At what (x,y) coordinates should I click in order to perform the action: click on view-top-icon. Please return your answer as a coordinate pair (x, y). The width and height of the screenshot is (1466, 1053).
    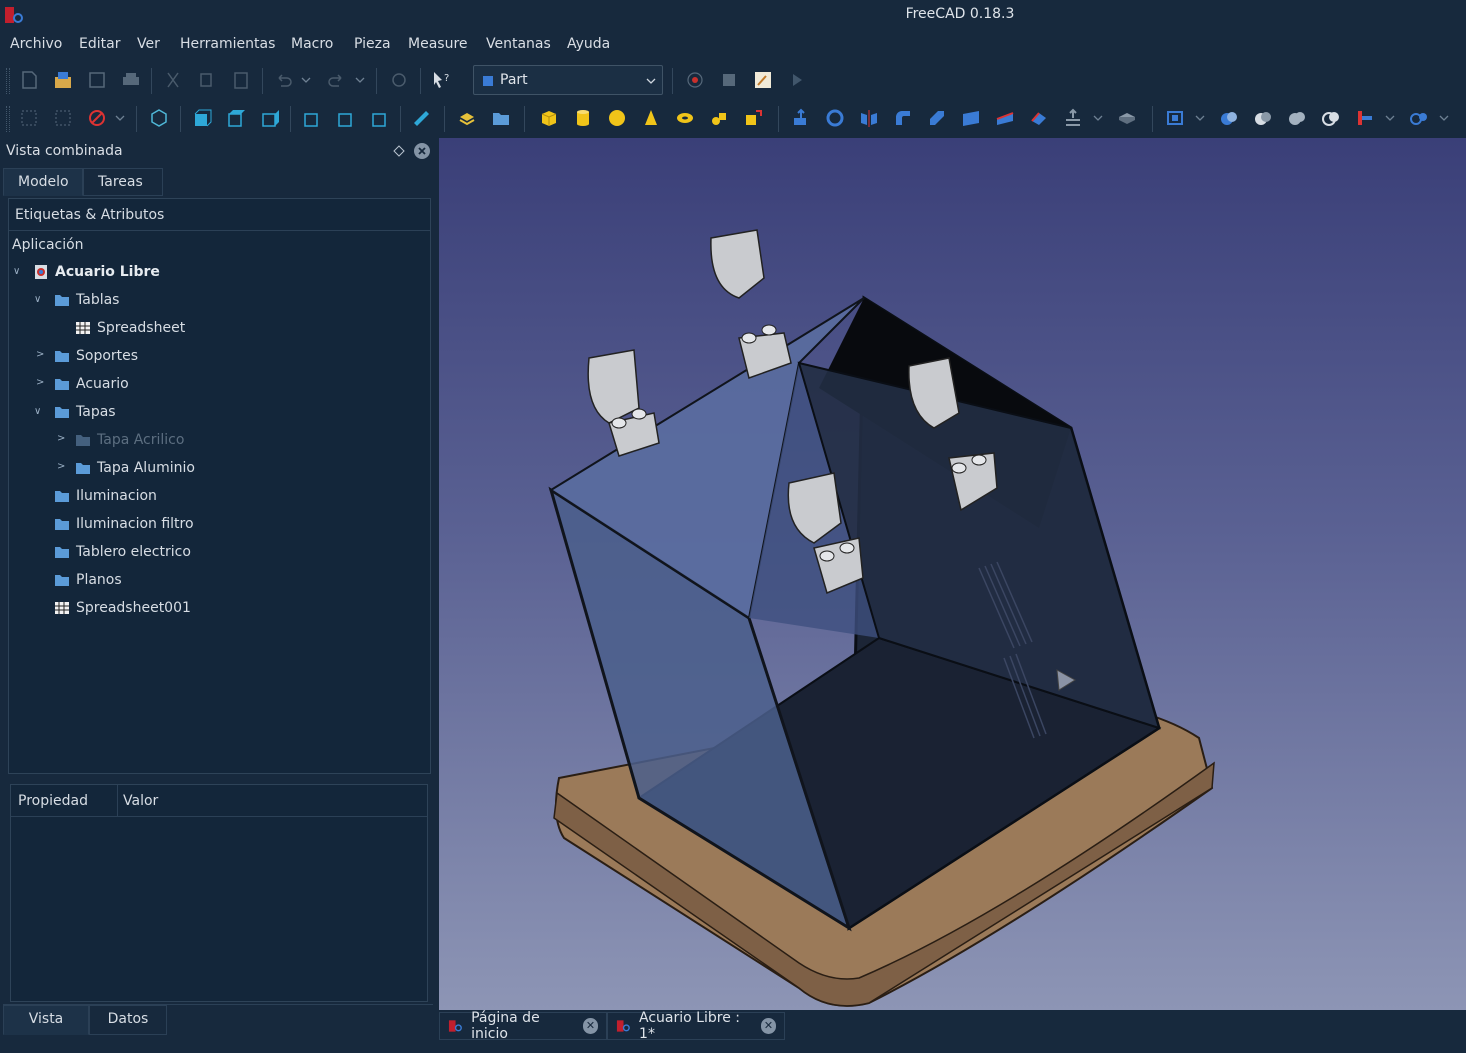
    Looking at the image, I should click on (235, 118).